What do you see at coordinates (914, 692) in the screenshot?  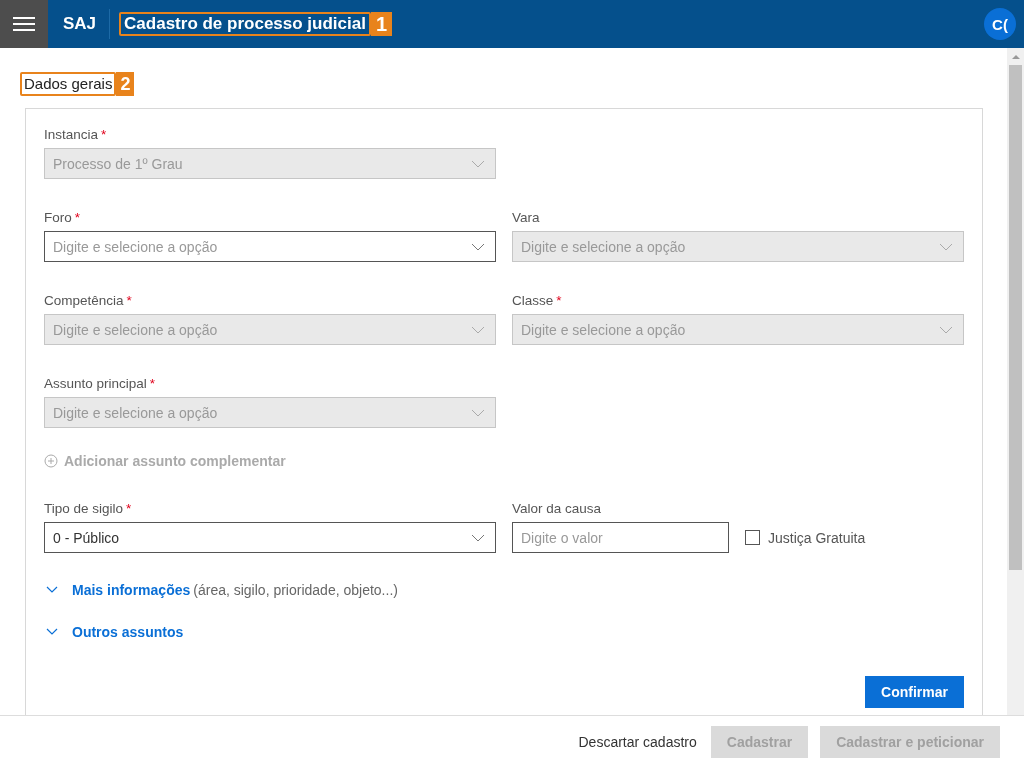 I see `confirm-button: Confirmar` at bounding box center [914, 692].